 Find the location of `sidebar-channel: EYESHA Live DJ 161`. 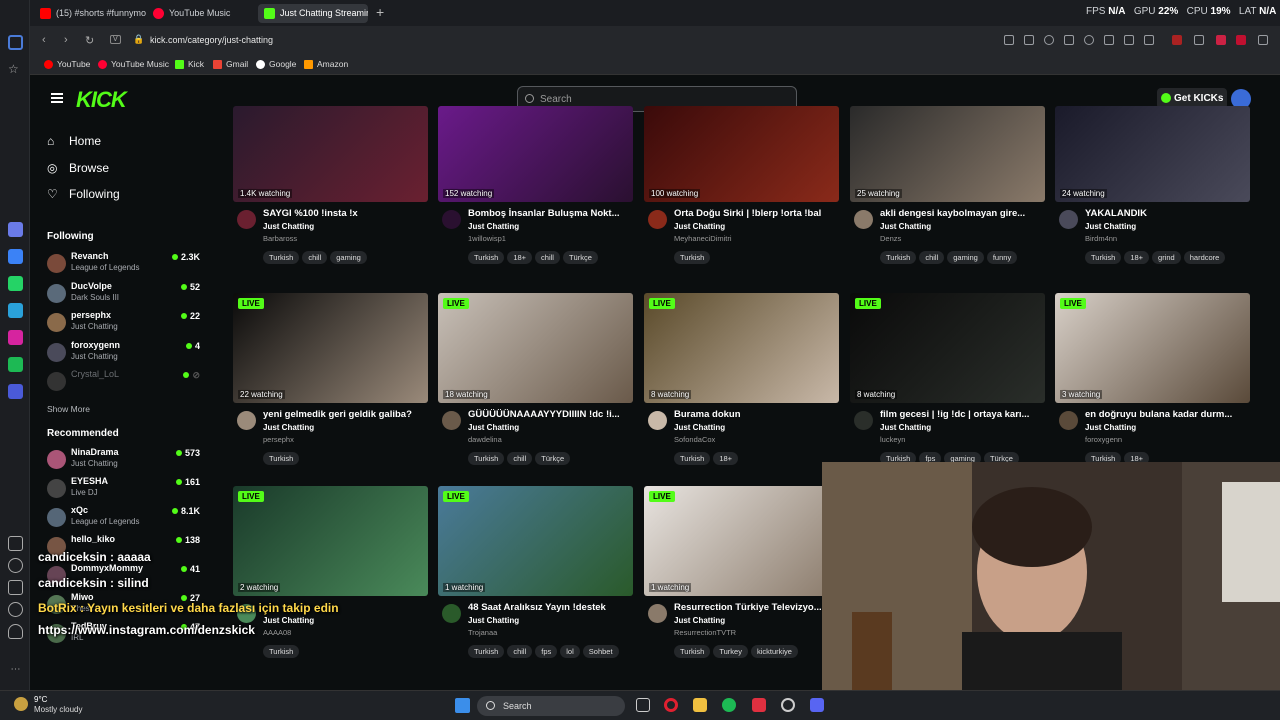

sidebar-channel: EYESHA Live DJ 161 is located at coordinates (122, 489).